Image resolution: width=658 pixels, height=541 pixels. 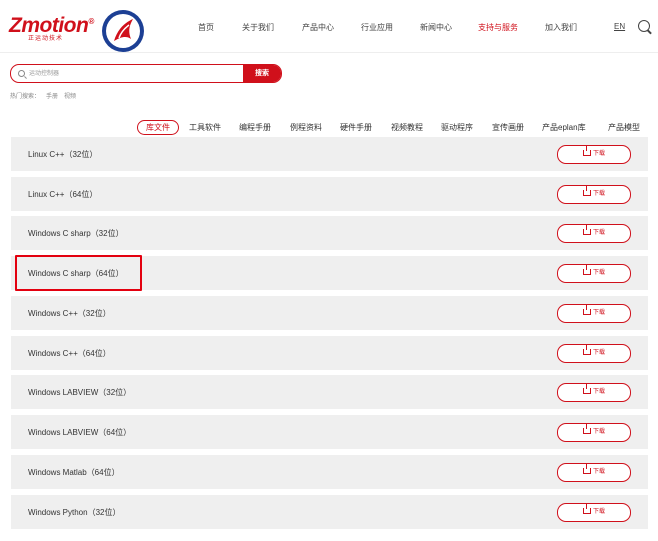 I want to click on tab-programming-manual: 编程手册, so click(x=255, y=127).